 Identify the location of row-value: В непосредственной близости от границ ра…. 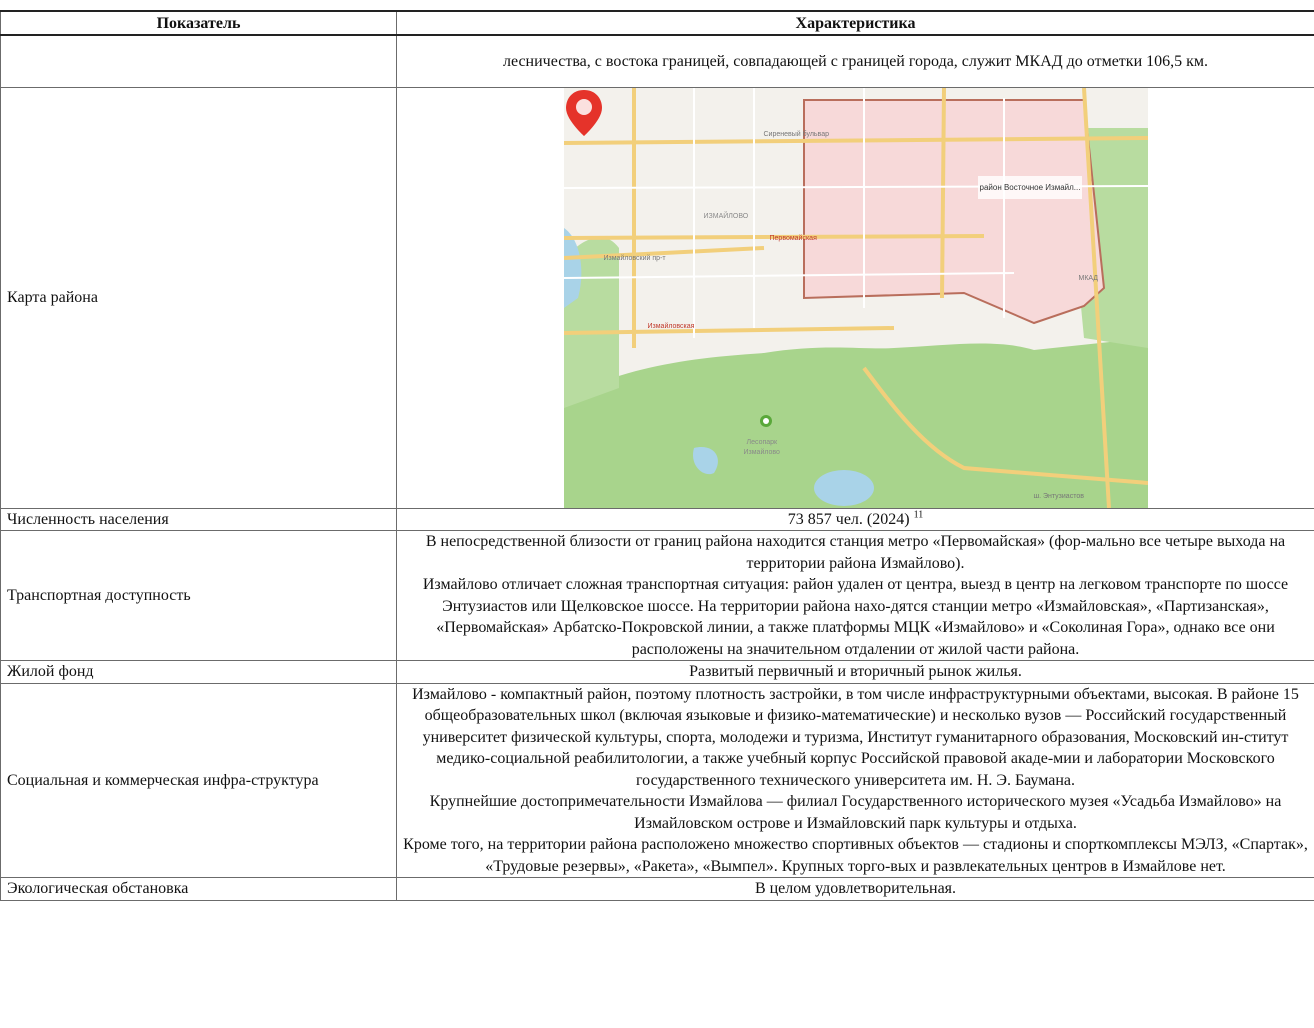
(855, 595).